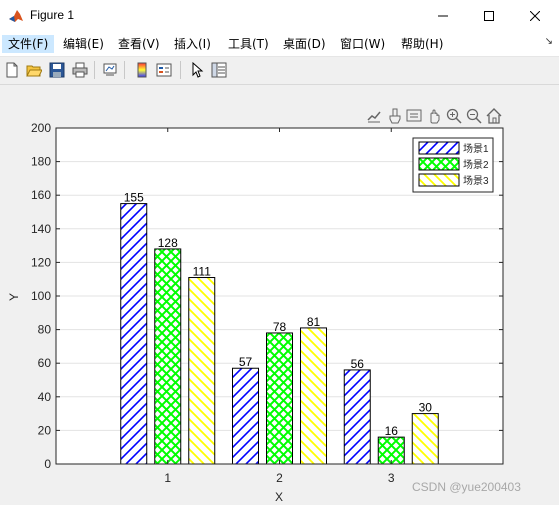 The width and height of the screenshot is (559, 505). Describe the element at coordinates (280, 327) in the screenshot. I see `data-label: 78` at that location.